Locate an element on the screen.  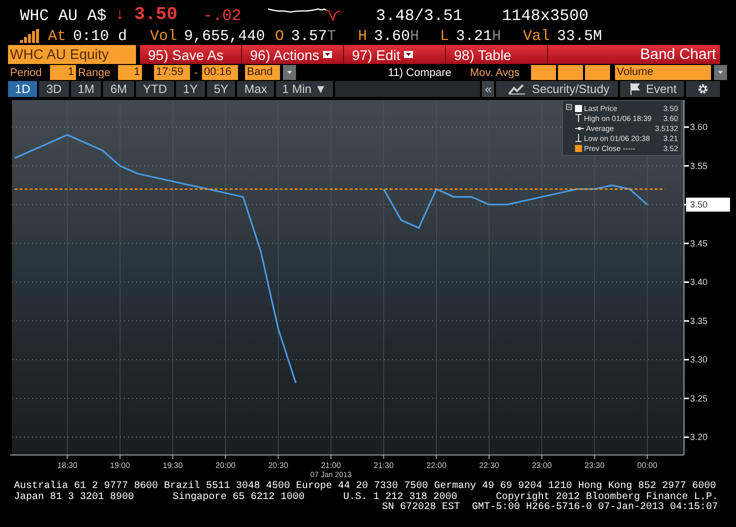
bid-ask: 3.48/3.51 is located at coordinates (420, 16).